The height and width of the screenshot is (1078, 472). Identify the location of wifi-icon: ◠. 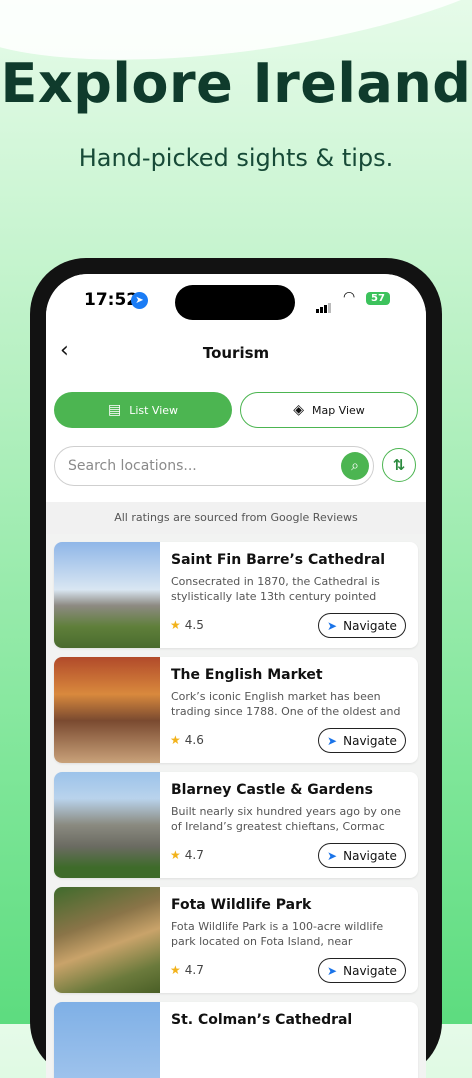
(349, 297).